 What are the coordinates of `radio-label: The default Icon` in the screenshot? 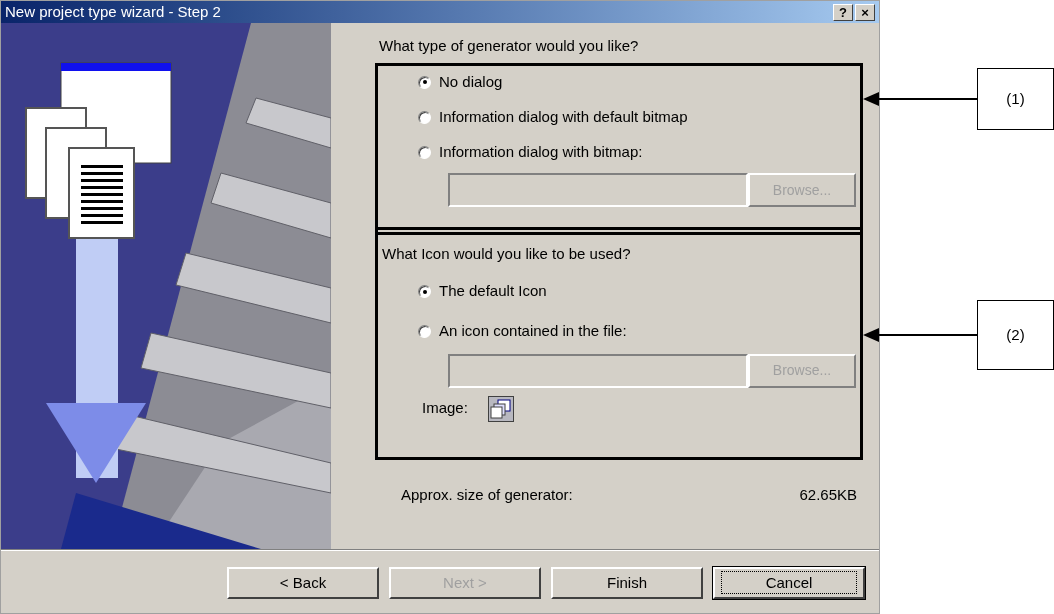 It's located at (493, 291).